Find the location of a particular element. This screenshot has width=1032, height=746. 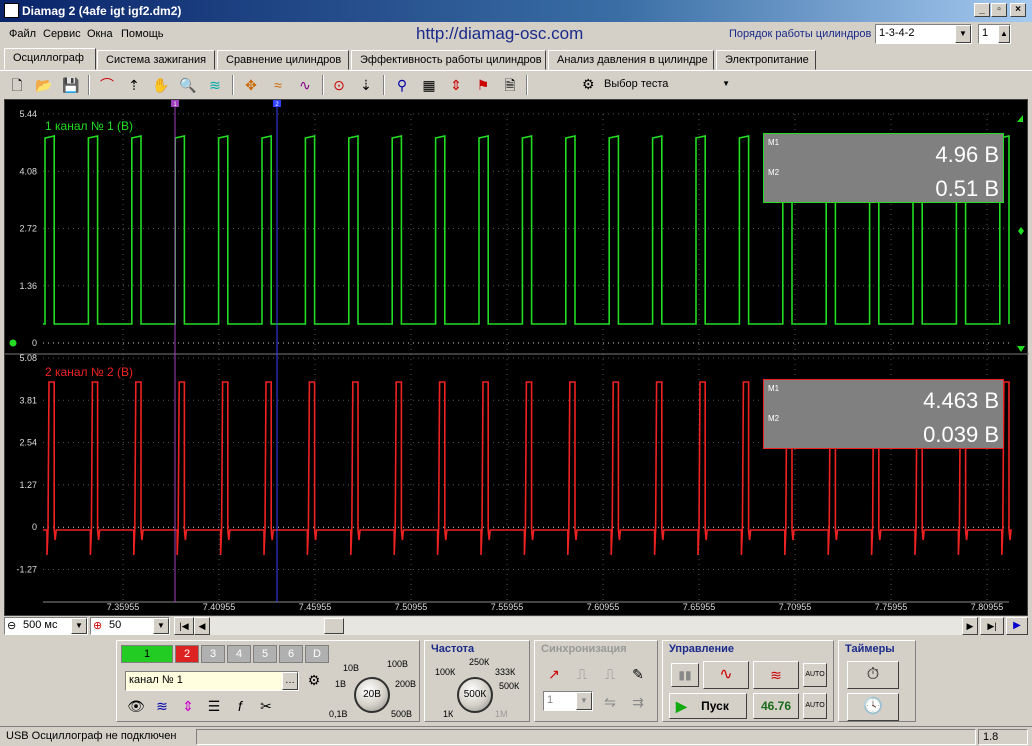

timer-stopwatch-button: ⏱ is located at coordinates (873, 675).